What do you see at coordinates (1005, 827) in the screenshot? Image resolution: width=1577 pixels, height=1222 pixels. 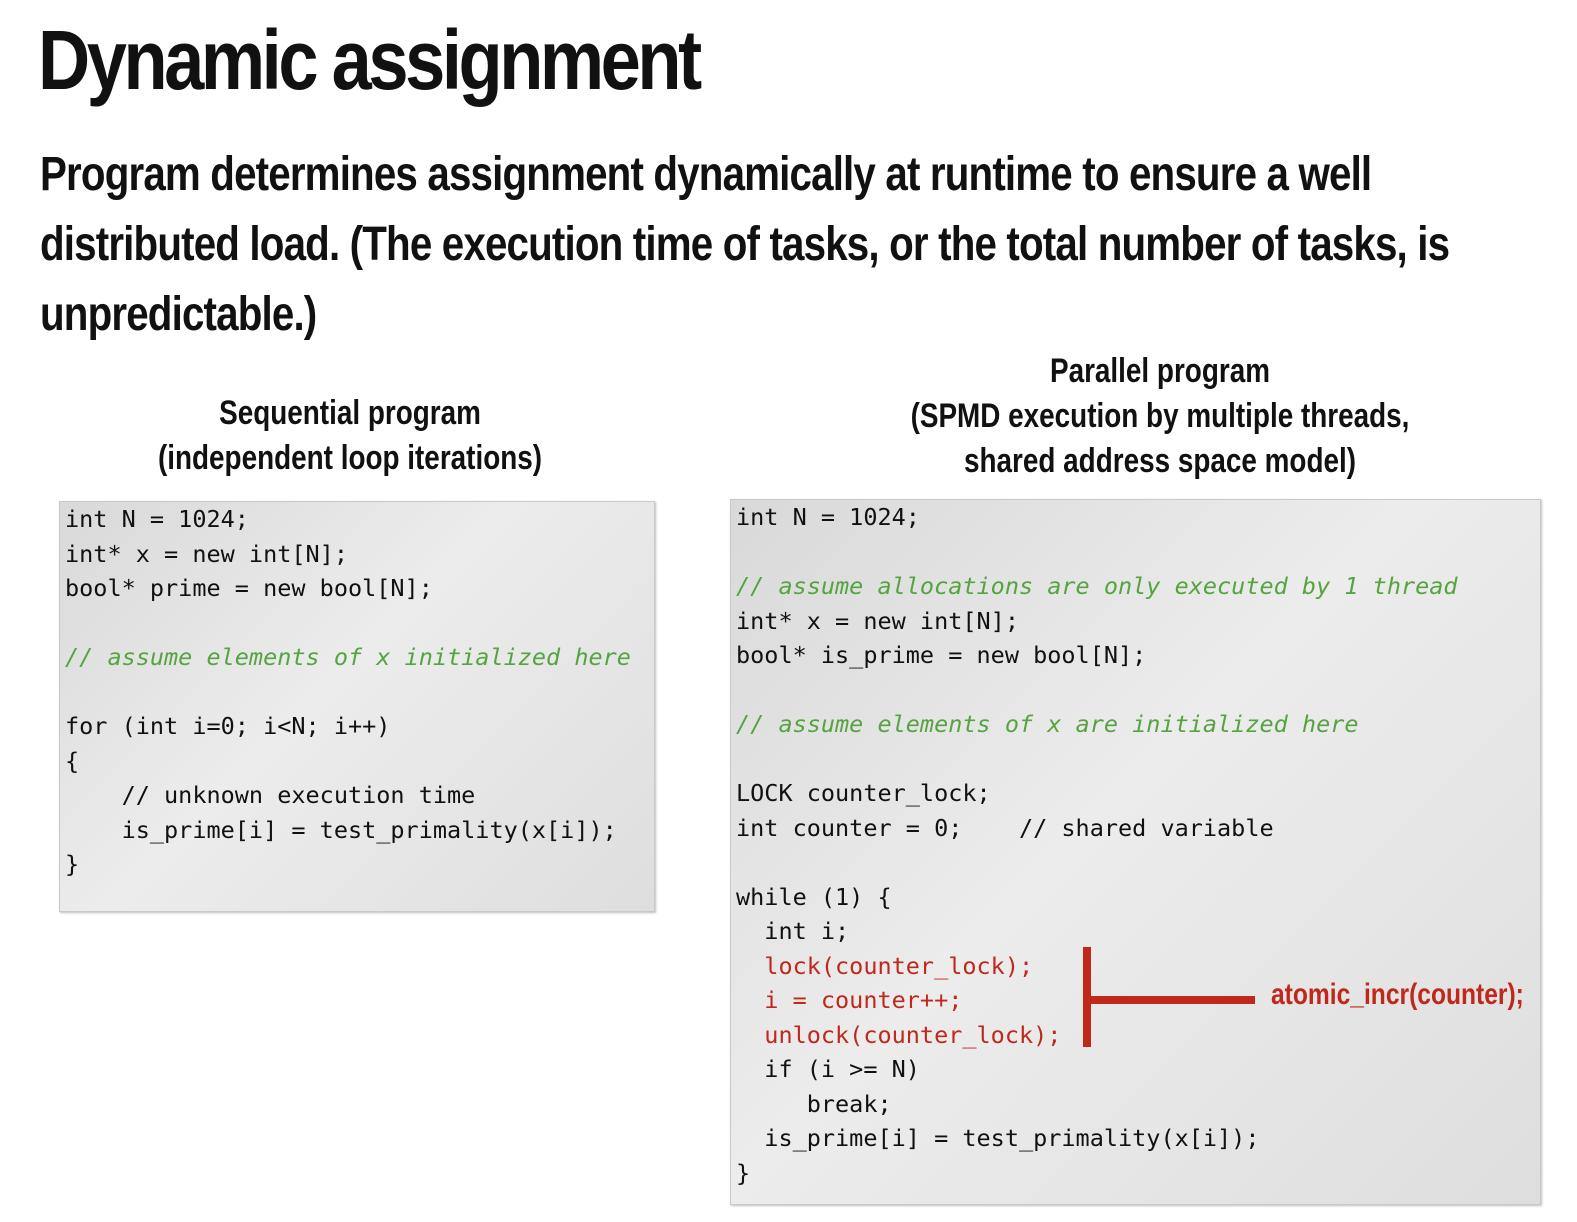 I see `code-line: int counter = 0; // shared variable` at bounding box center [1005, 827].